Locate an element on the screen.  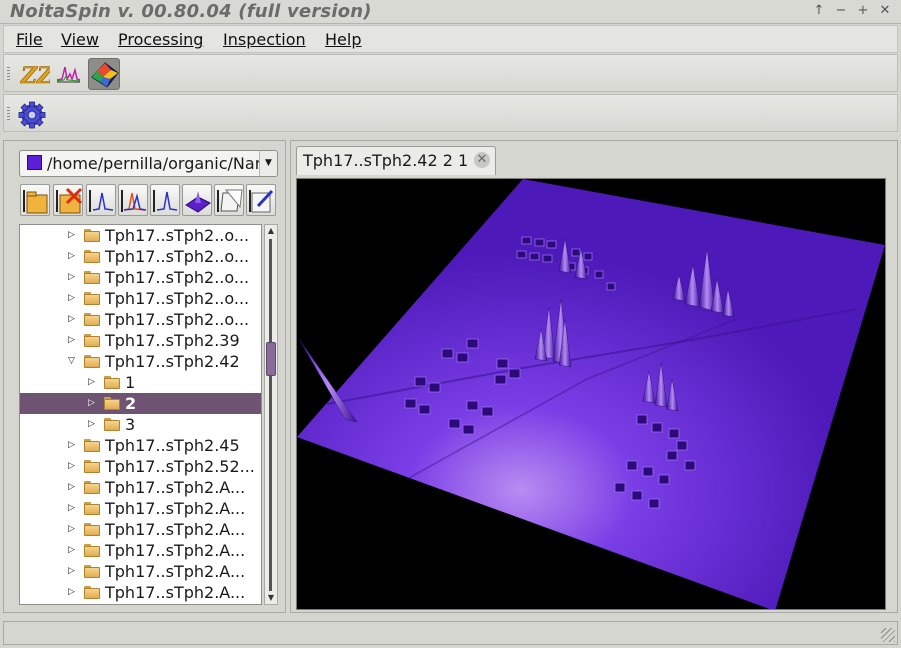
edit-icon is located at coordinates (261, 201).